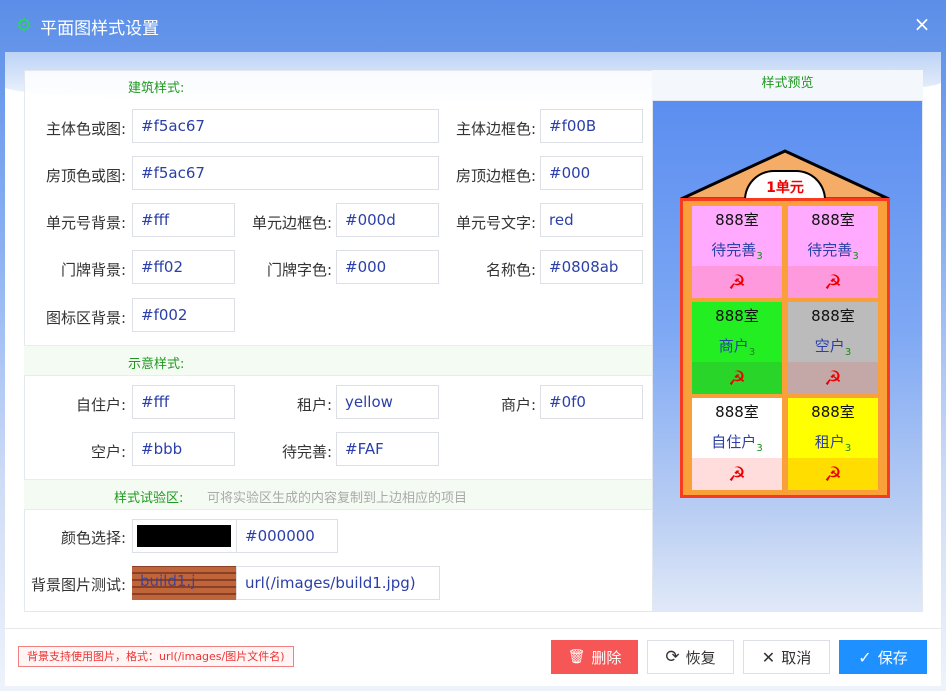  Describe the element at coordinates (338, 583) in the screenshot. I see `bg-url-input: url(/images/build1.jpg)` at that location.